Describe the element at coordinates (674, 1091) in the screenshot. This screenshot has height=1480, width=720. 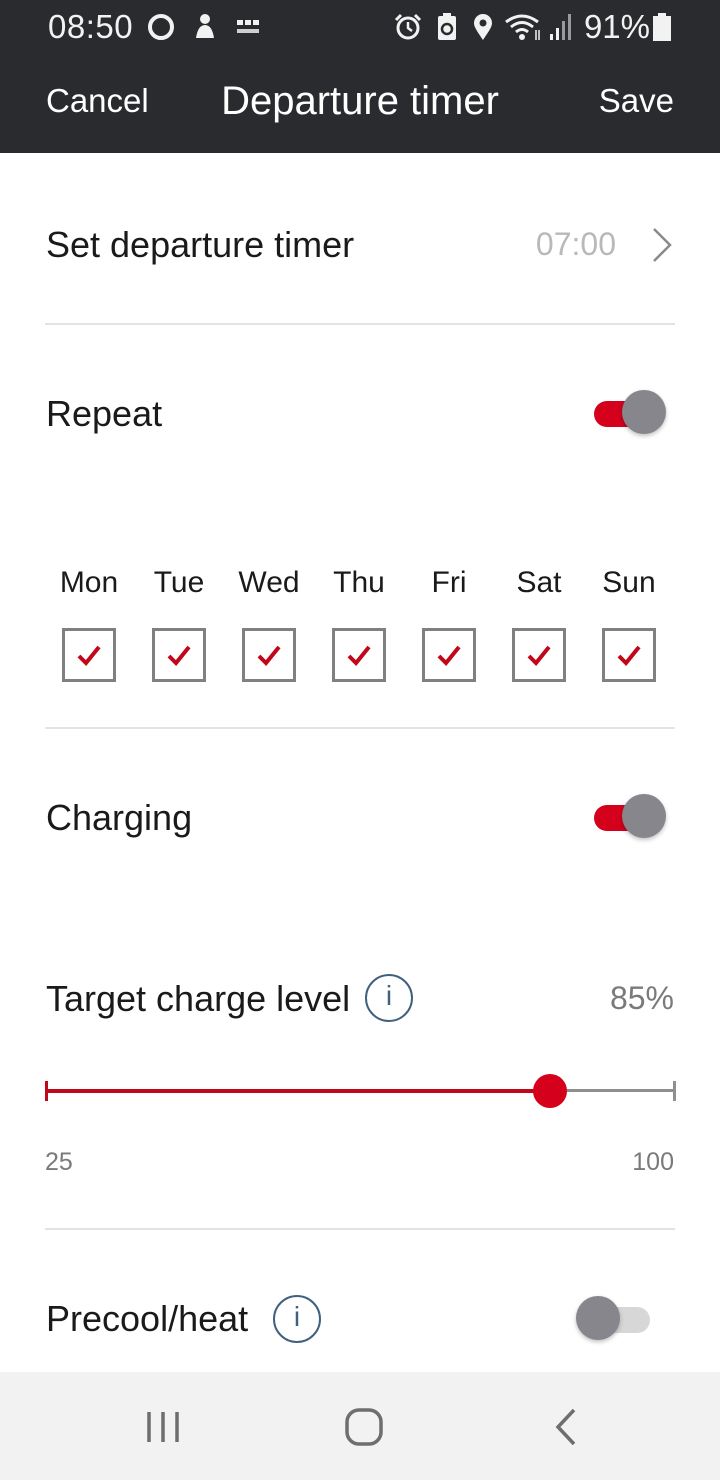
I see `slider-max-tick` at that location.